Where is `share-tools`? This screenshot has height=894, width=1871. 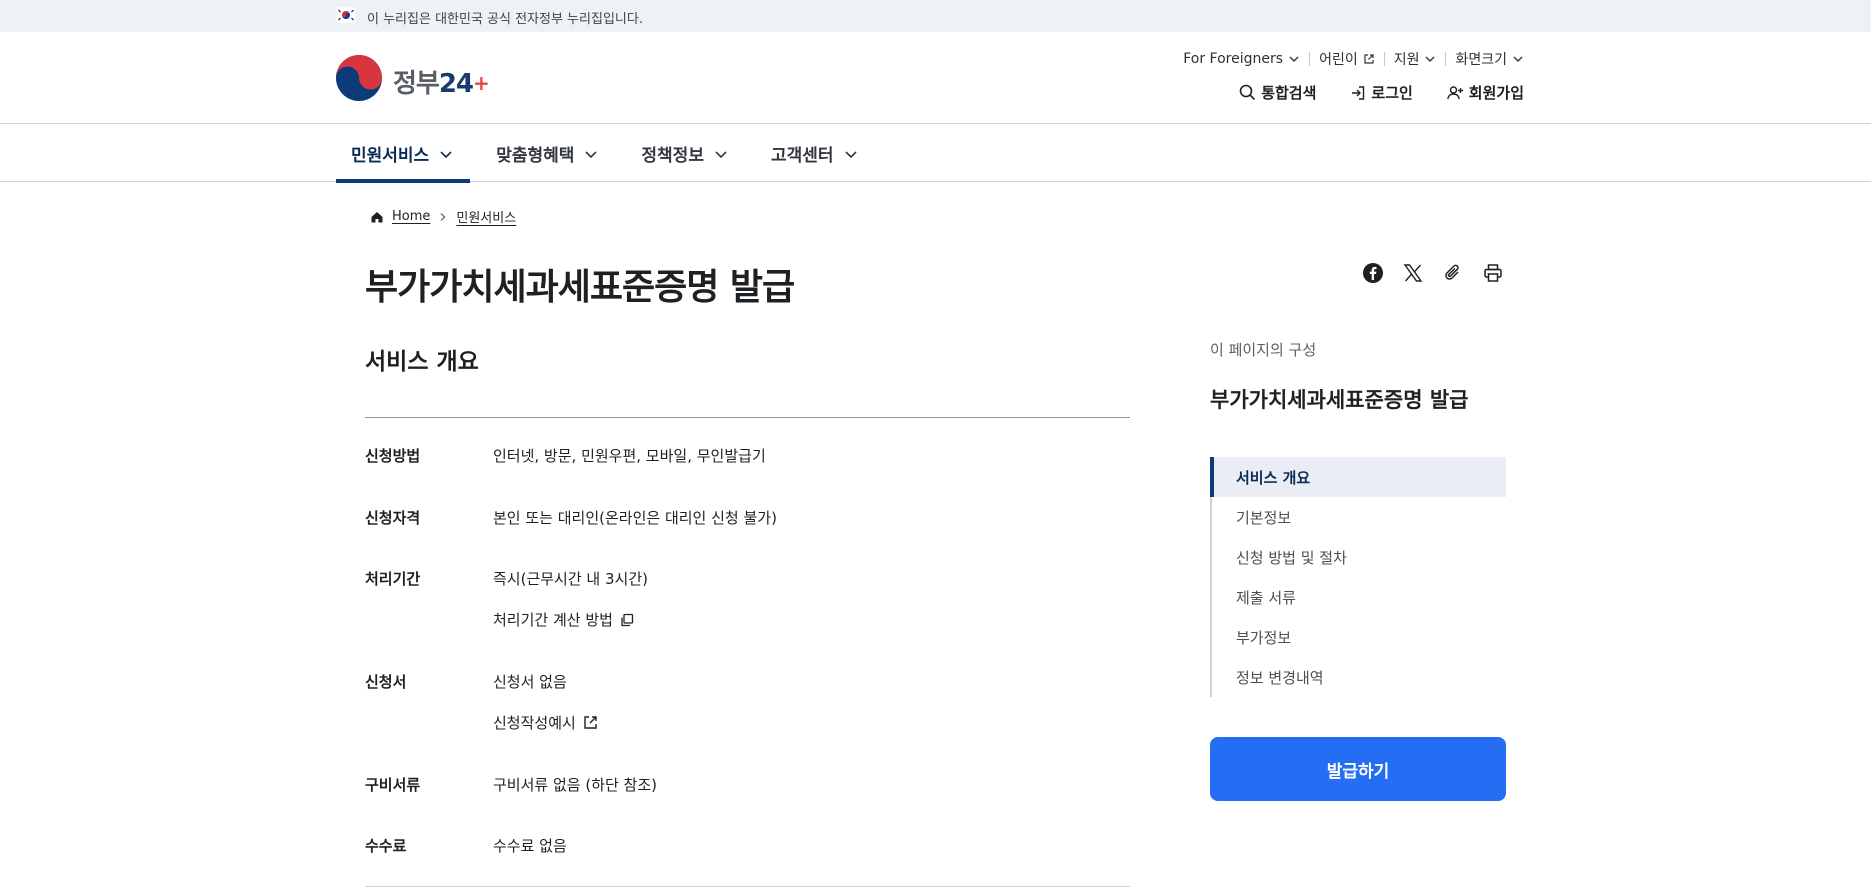
share-tools is located at coordinates (1433, 273).